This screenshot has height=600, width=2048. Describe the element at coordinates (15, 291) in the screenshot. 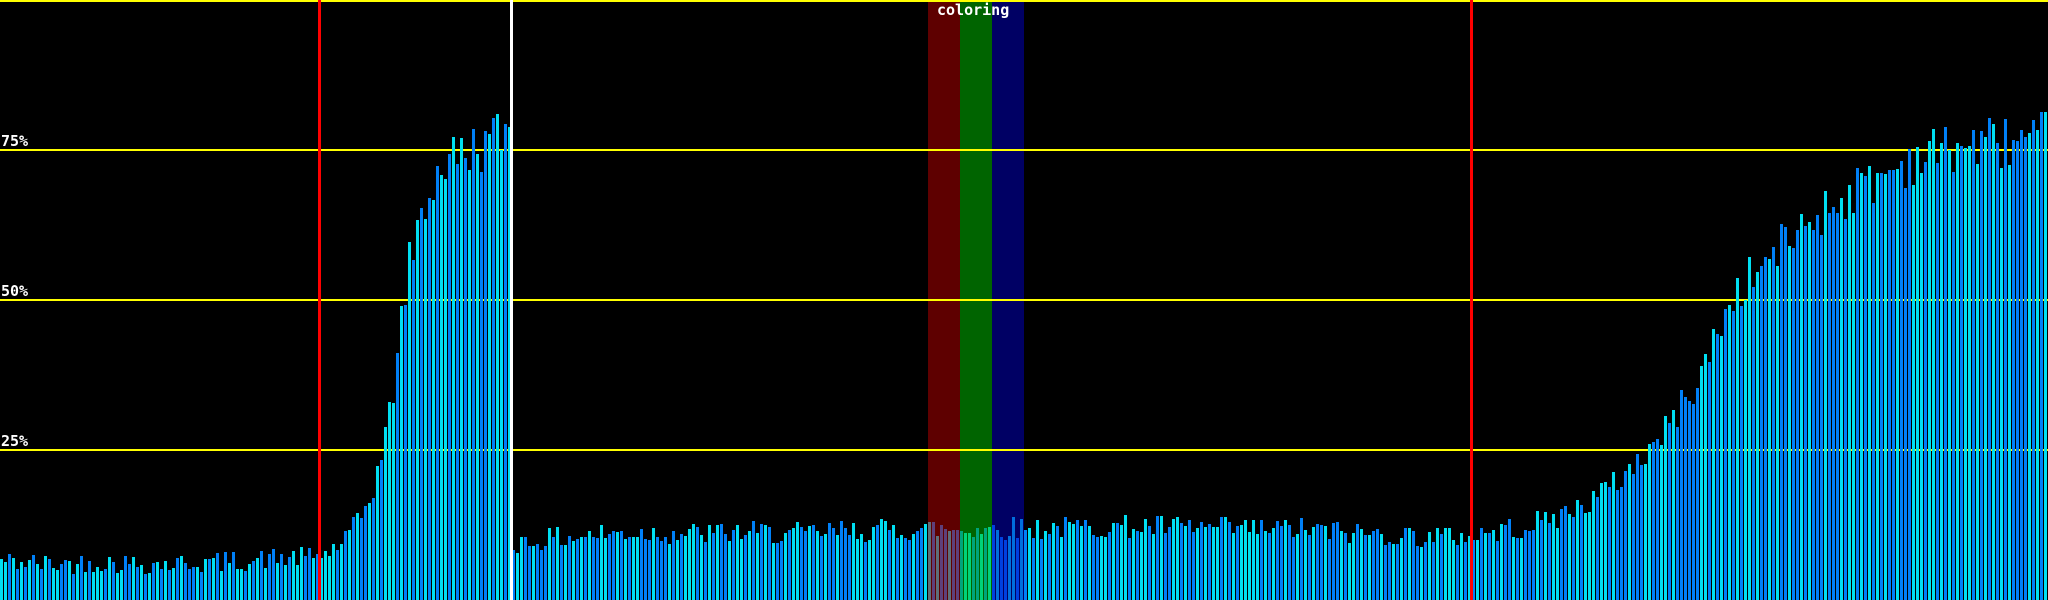

I see `y-axis-label-50: 50%` at that location.